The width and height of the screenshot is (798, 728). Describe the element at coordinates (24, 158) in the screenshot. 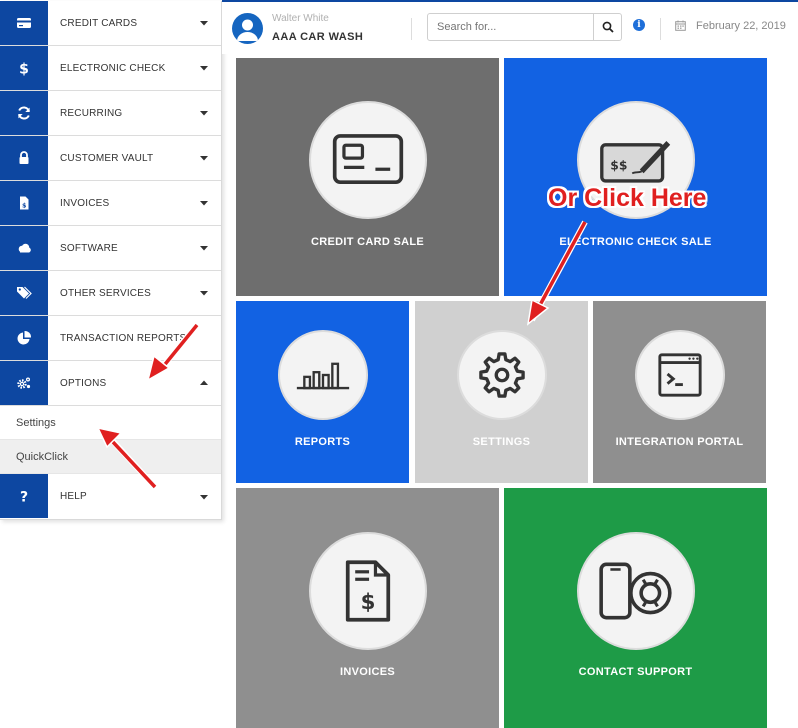

I see `lock-icon` at that location.